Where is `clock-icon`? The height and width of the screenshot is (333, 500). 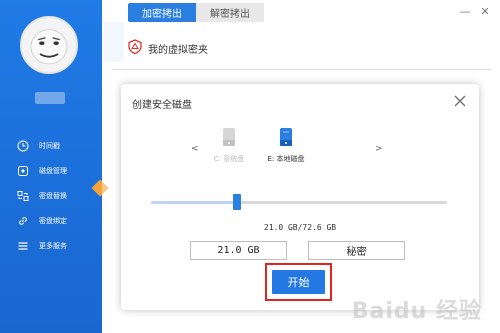
clock-icon is located at coordinates (23, 146).